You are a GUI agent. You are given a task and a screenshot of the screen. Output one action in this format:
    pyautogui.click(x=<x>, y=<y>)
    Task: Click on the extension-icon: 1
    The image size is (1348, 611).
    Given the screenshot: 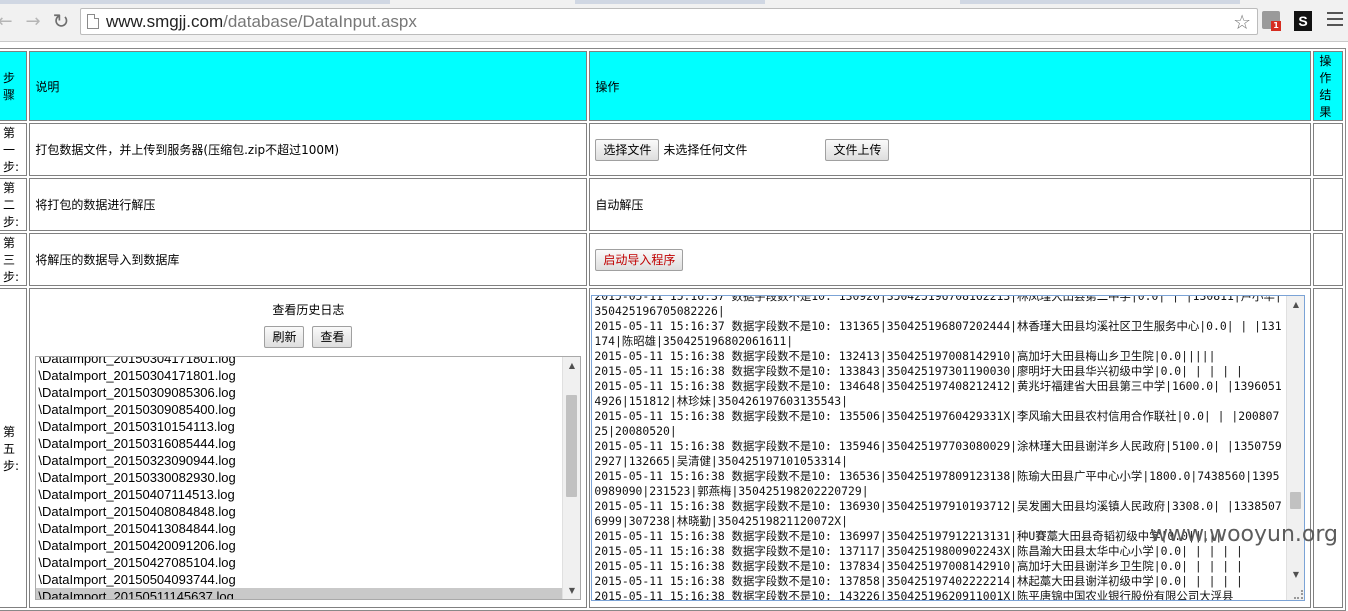 What is the action you would take?
    pyautogui.click(x=1271, y=21)
    